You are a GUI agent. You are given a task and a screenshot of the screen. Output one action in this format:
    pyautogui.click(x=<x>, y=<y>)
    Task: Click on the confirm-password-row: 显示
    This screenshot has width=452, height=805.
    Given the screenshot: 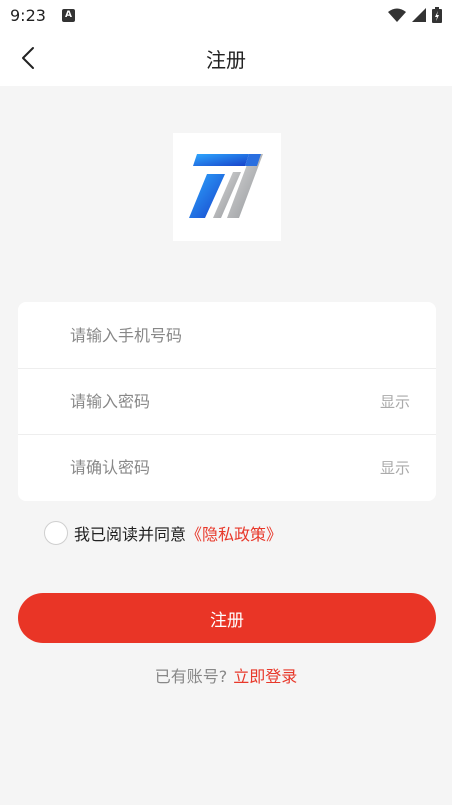 What is the action you would take?
    pyautogui.click(x=227, y=467)
    